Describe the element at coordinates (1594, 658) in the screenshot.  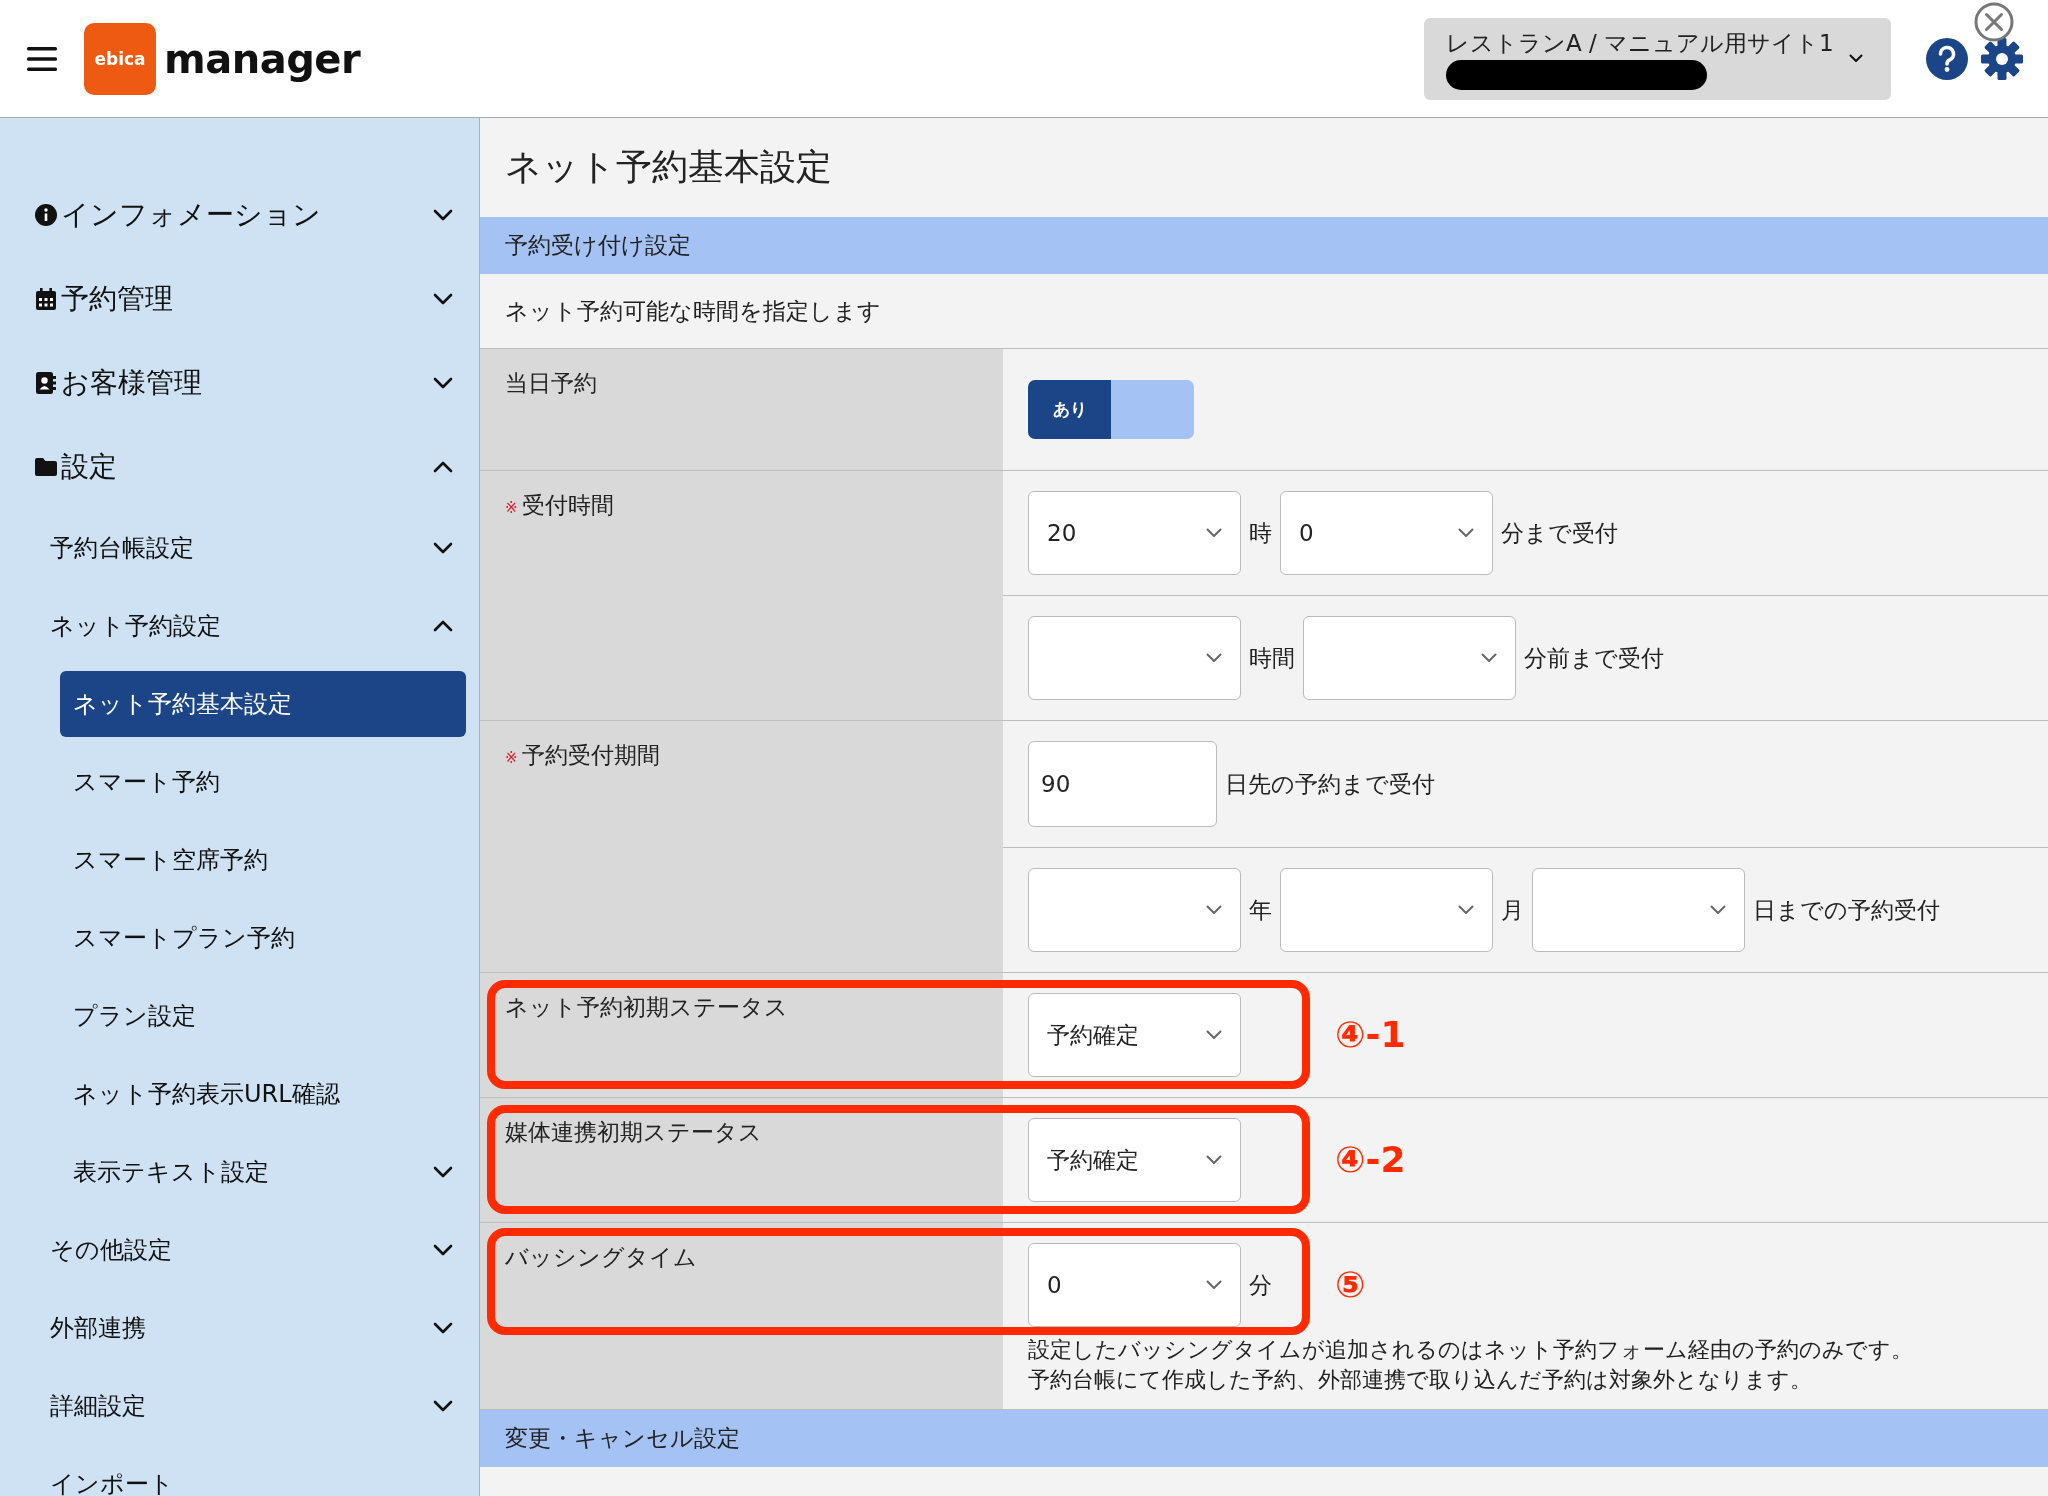
I see `field-text: 分前まで受付` at that location.